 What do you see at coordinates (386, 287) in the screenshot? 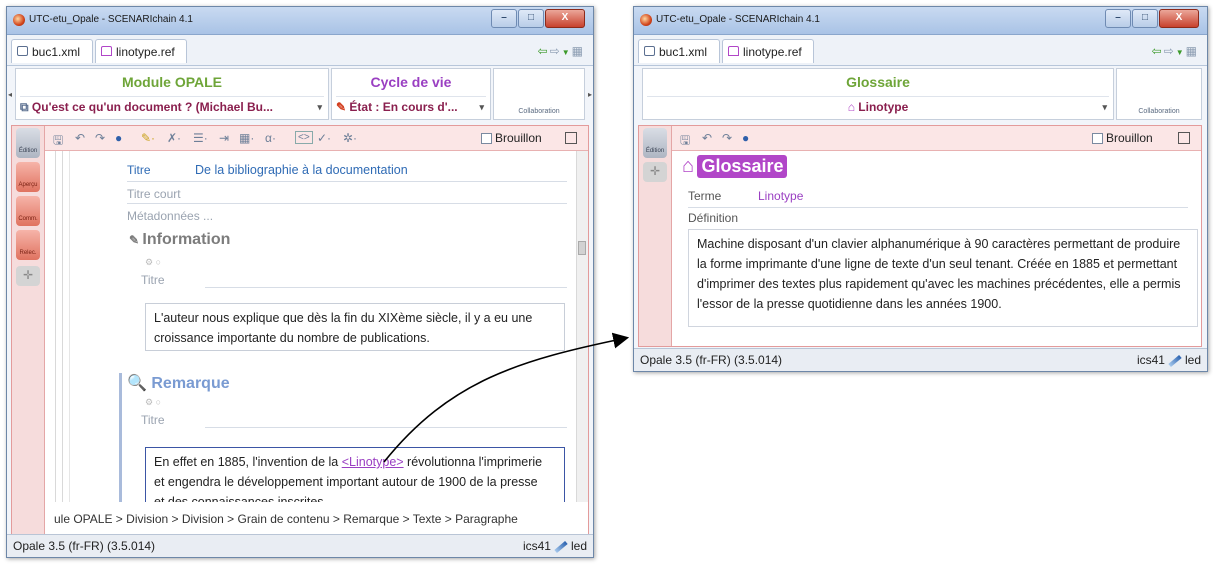
I see `info-titre-field` at bounding box center [386, 287].